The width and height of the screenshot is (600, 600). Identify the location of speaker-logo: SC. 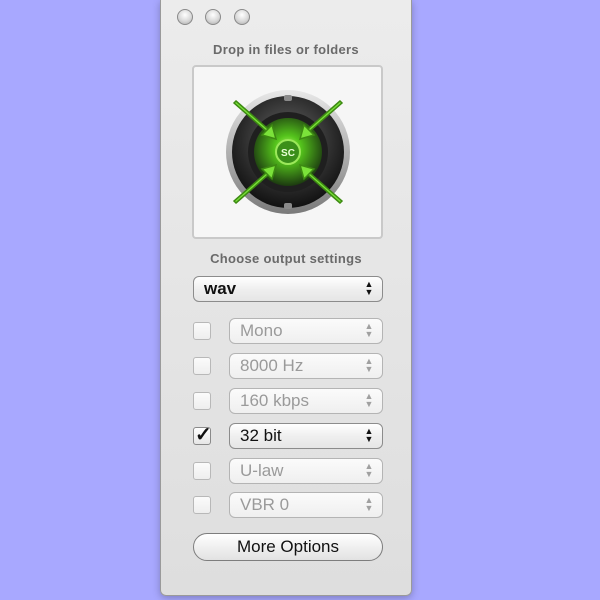
(288, 153).